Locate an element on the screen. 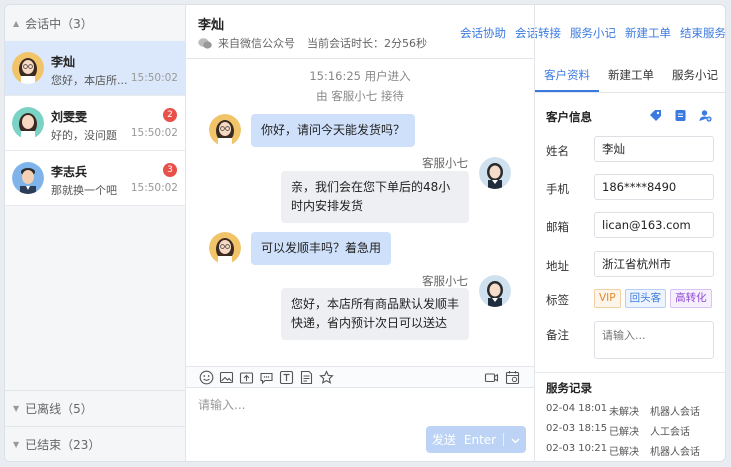  conversation-item: 刘雯雯 好的，没问题 15:50:02 2 is located at coordinates (95, 123).